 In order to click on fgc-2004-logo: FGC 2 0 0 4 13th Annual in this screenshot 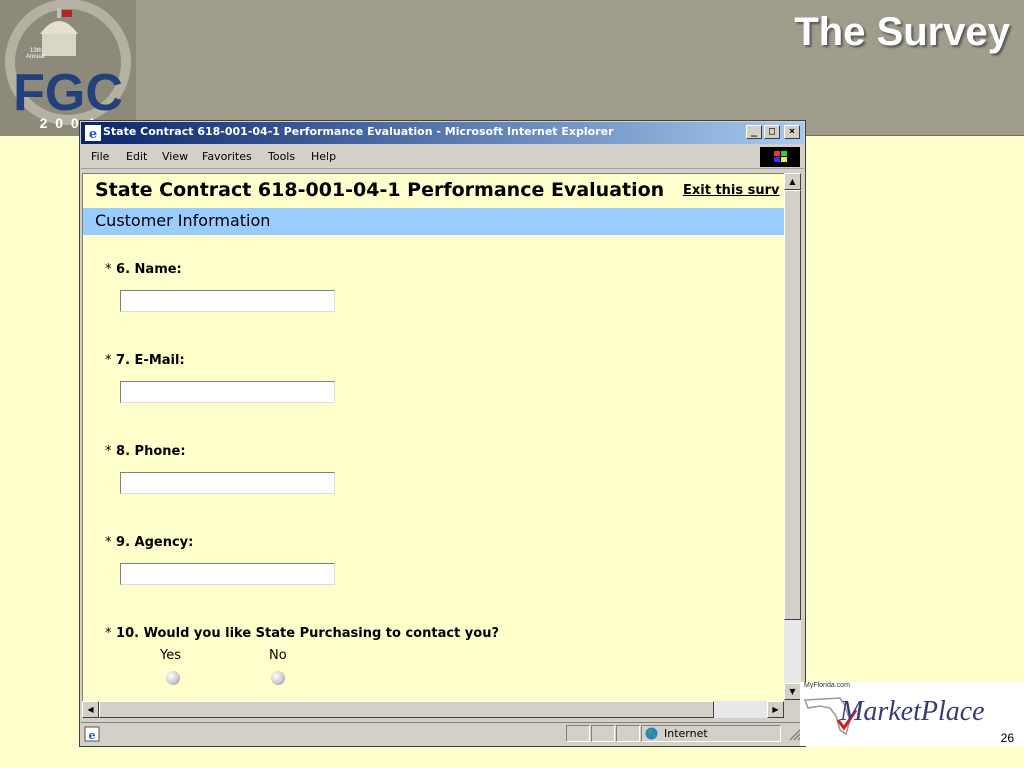, I will do `click(68, 68)`.